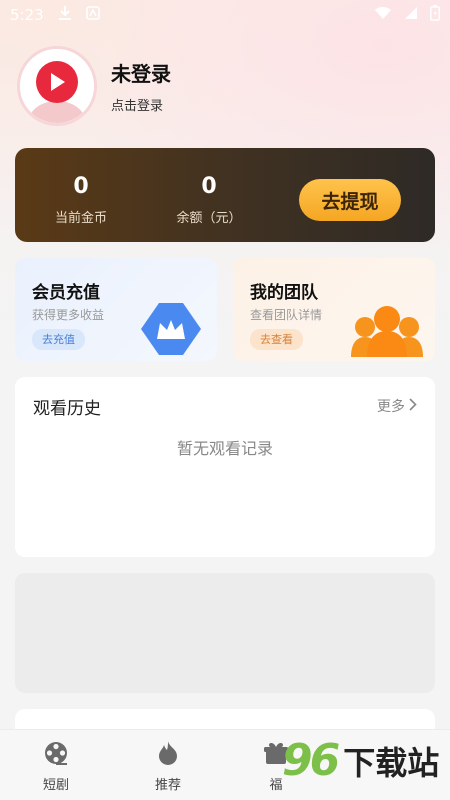  What do you see at coordinates (141, 72) in the screenshot?
I see `login-status-title: 未登录` at bounding box center [141, 72].